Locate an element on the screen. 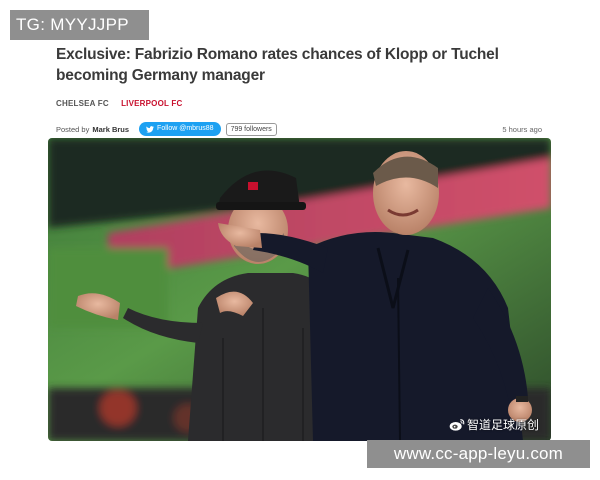 This screenshot has width=600, height=480. follow-button-label: Follow @mbrus88 is located at coordinates (185, 128).